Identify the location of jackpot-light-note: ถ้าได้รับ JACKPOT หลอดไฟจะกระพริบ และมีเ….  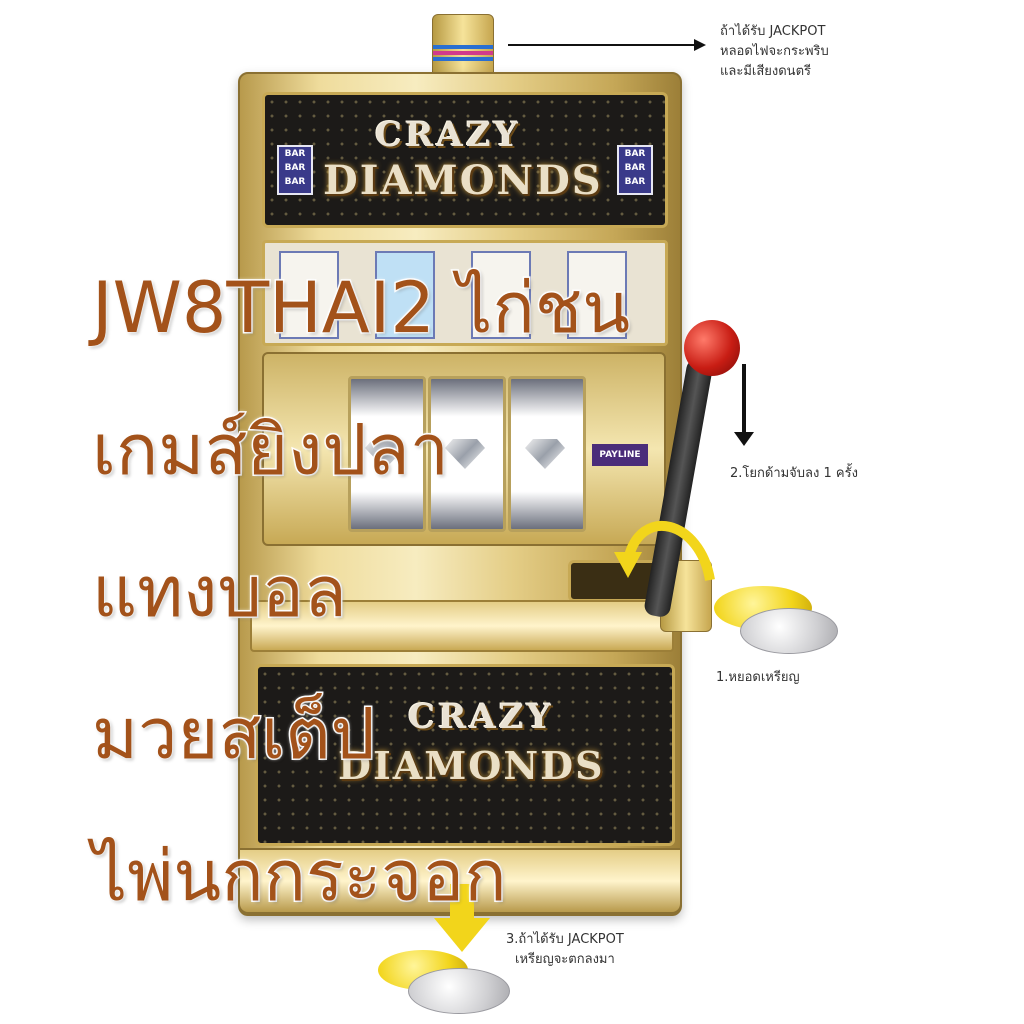
(774, 51).